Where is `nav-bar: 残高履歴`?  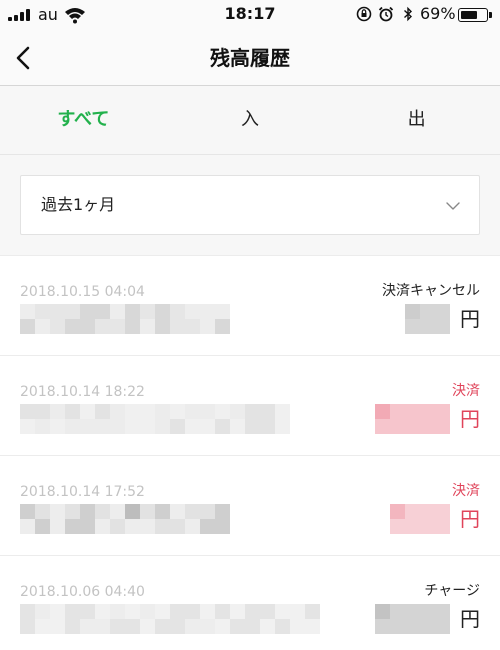
nav-bar: 残高履歴 is located at coordinates (250, 58).